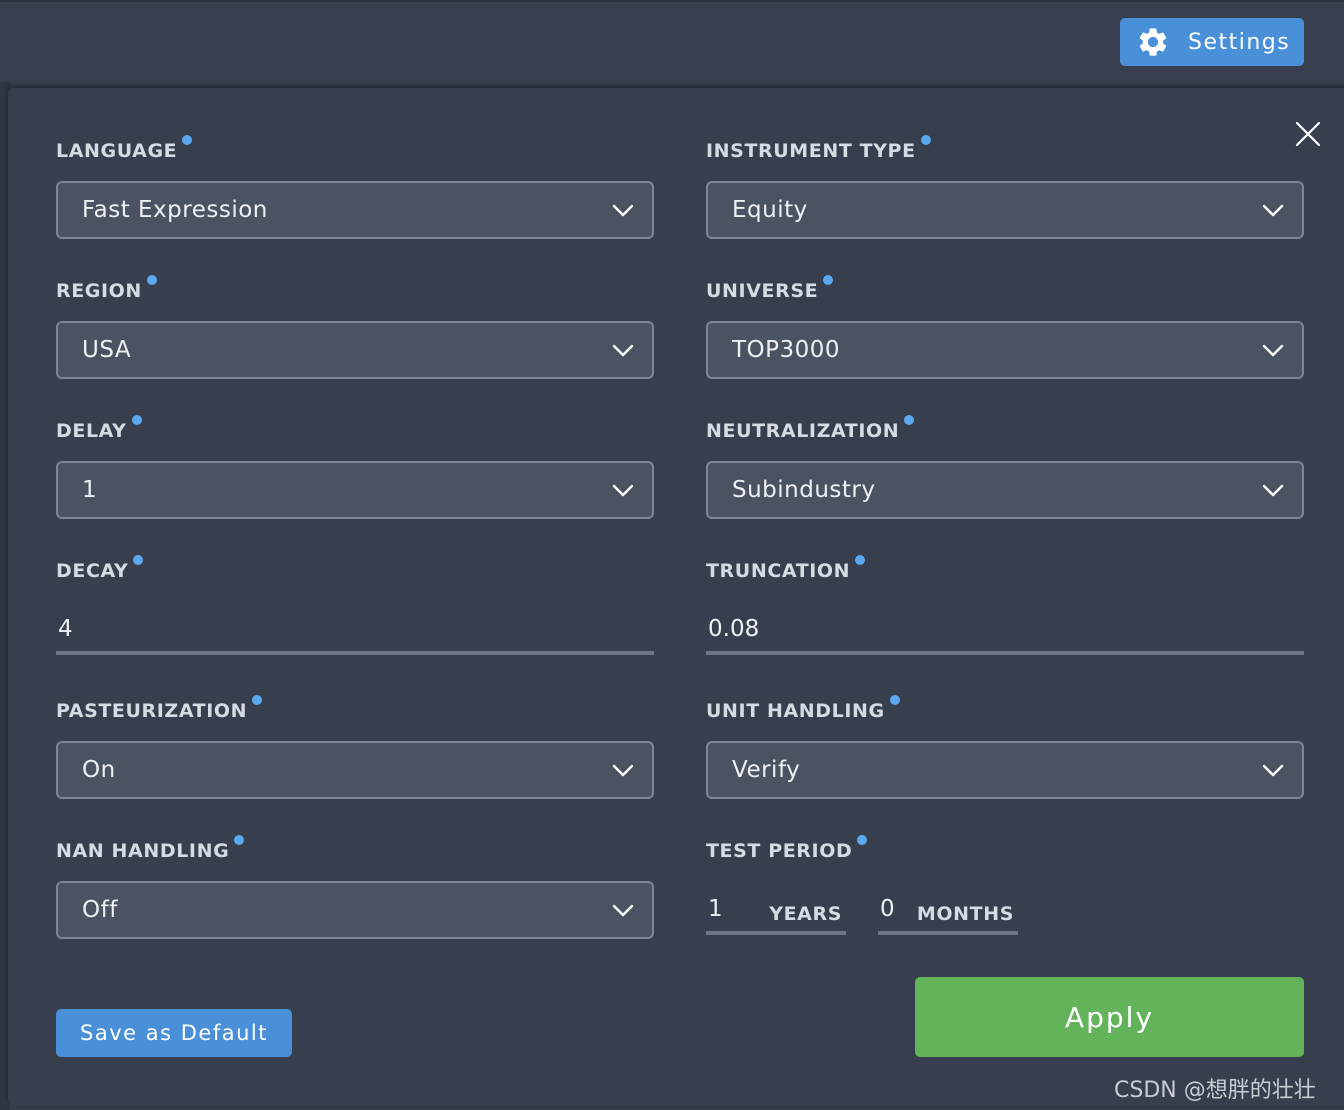 The height and width of the screenshot is (1110, 1344). I want to click on neutralization-label-text: NEUTRALIZATION, so click(803, 431).